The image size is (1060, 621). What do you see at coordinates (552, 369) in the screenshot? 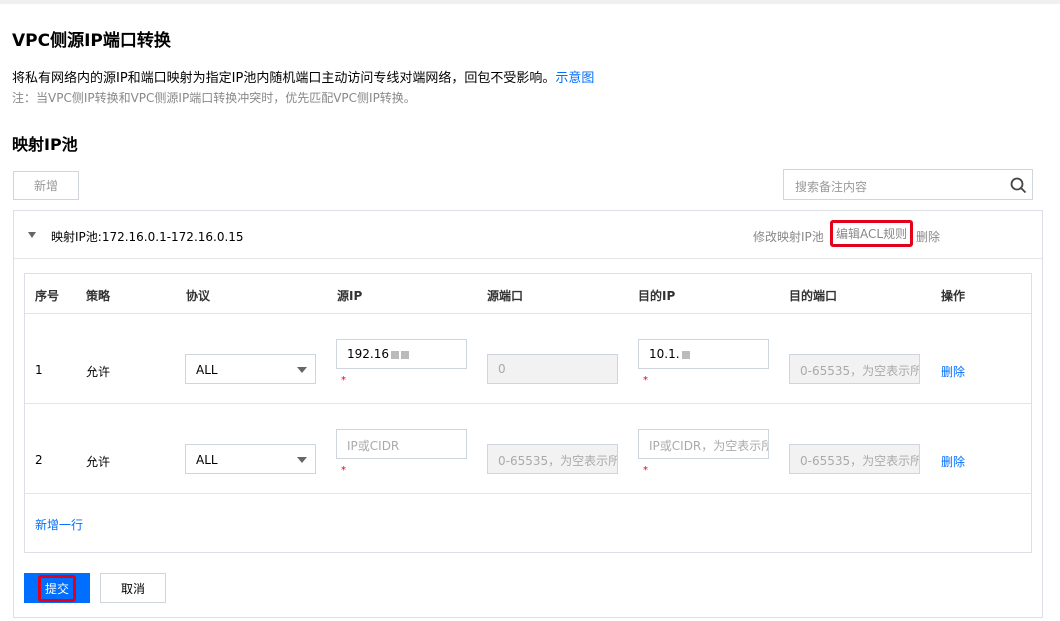
I see `src-port-input: 0` at bounding box center [552, 369].